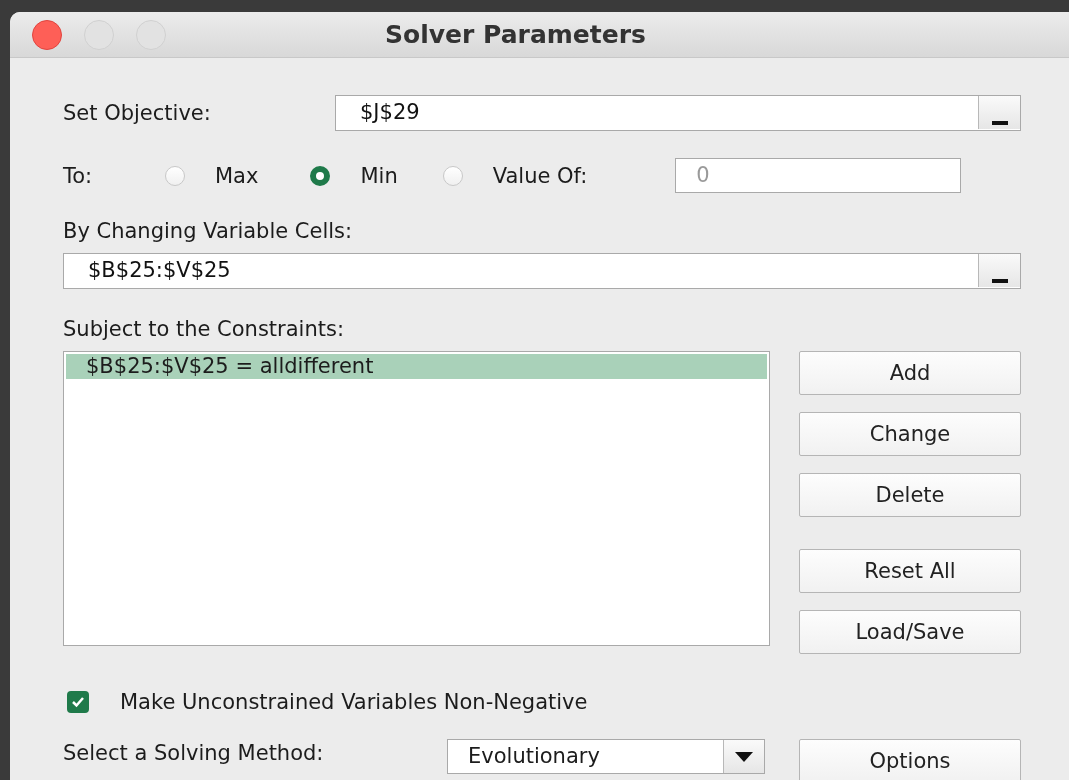  I want to click on caret-icon, so click(744, 756).